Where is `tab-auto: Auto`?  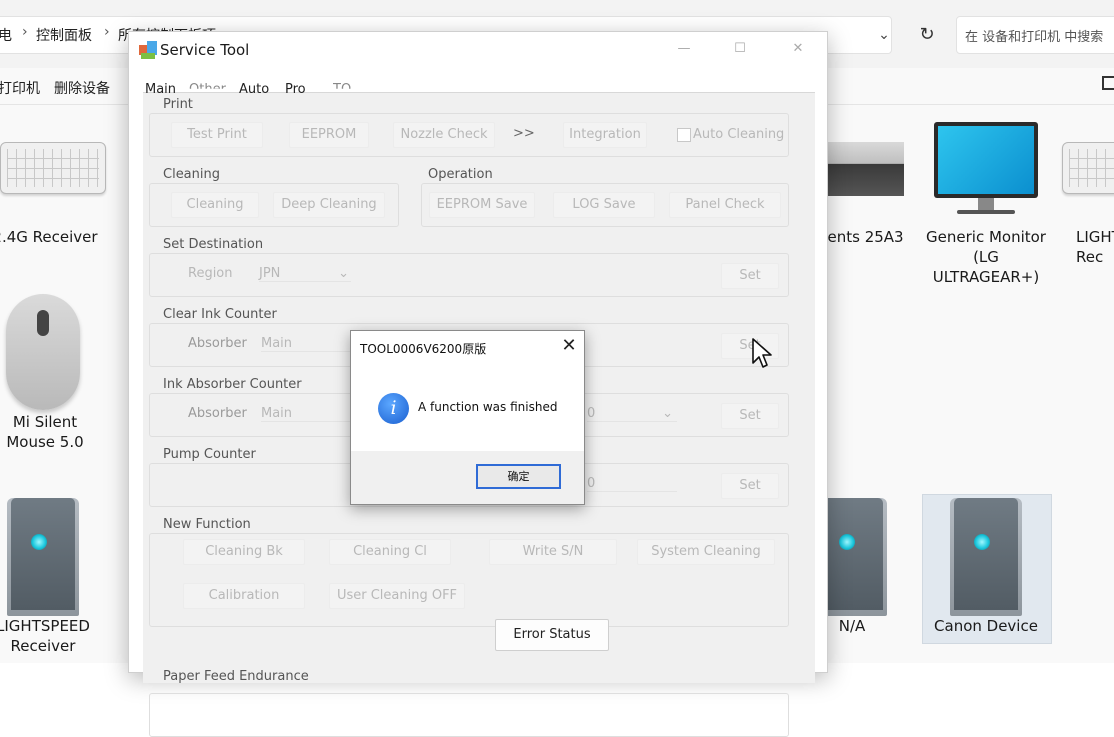
tab-auto: Auto is located at coordinates (254, 89).